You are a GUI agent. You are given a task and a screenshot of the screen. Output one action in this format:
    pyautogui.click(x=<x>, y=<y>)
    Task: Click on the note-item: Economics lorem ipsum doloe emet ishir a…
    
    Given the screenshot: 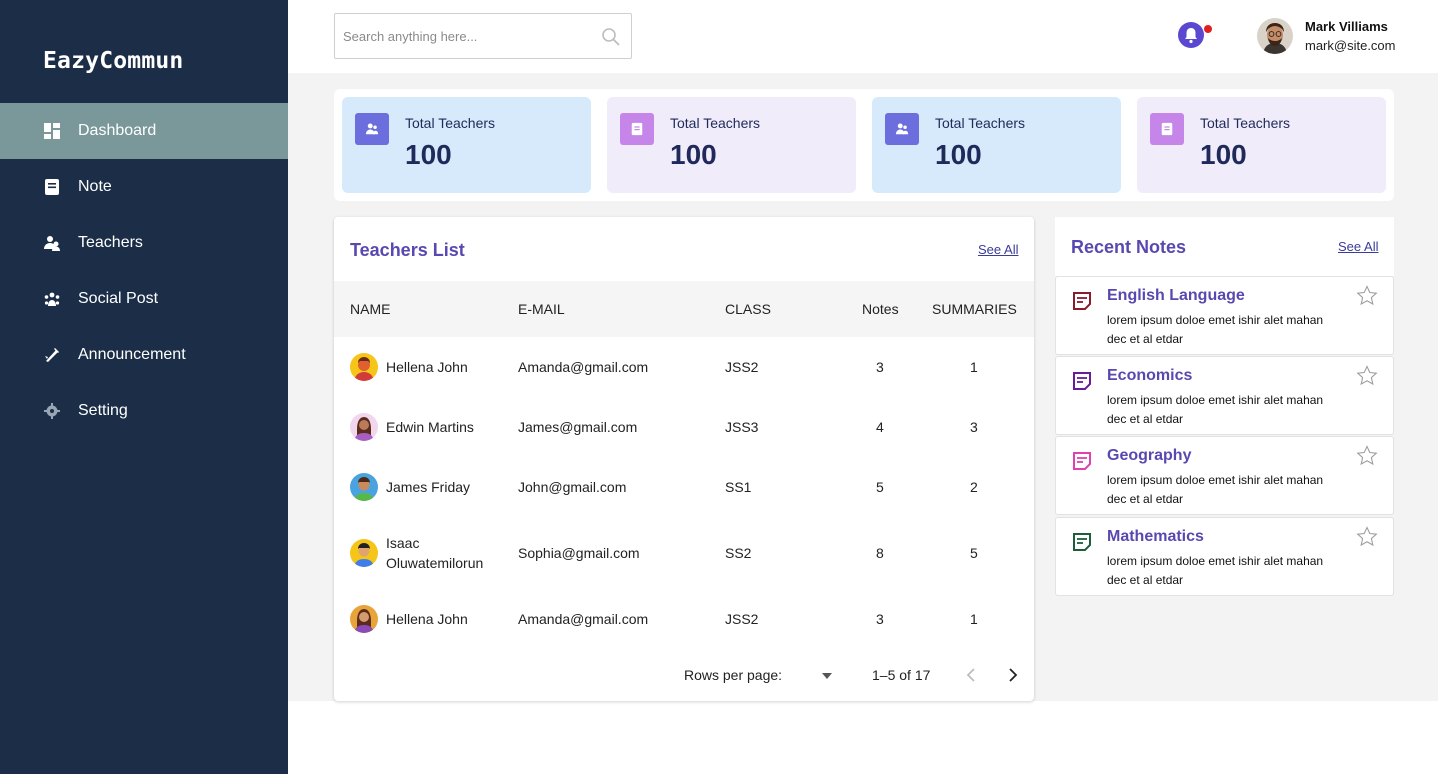 What is the action you would take?
    pyautogui.click(x=1224, y=395)
    